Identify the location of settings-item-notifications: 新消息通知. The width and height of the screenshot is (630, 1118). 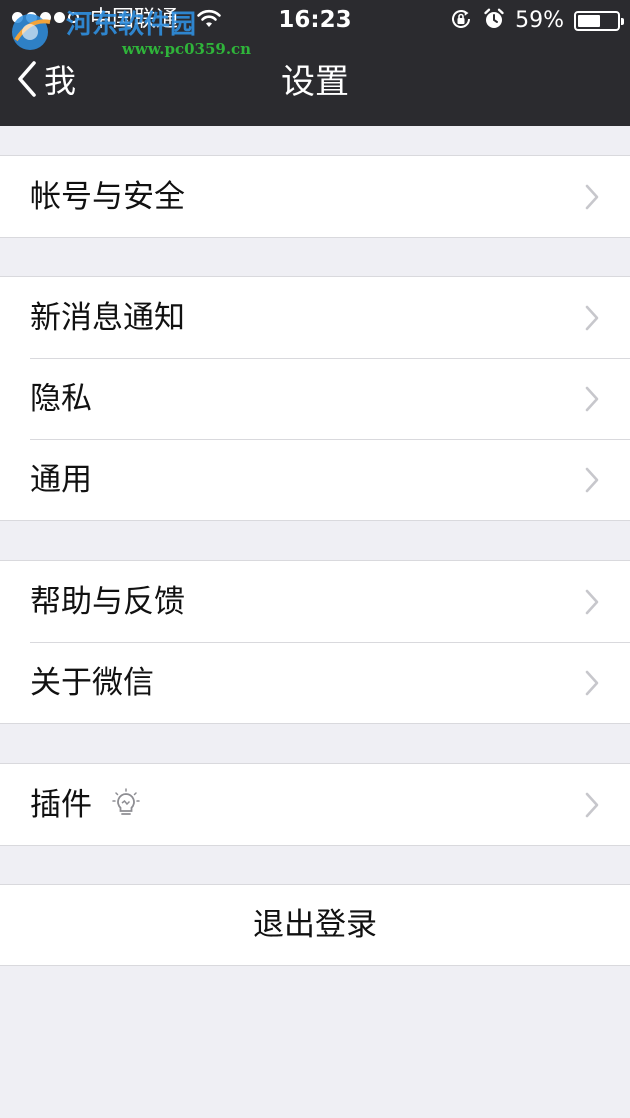
(315, 317).